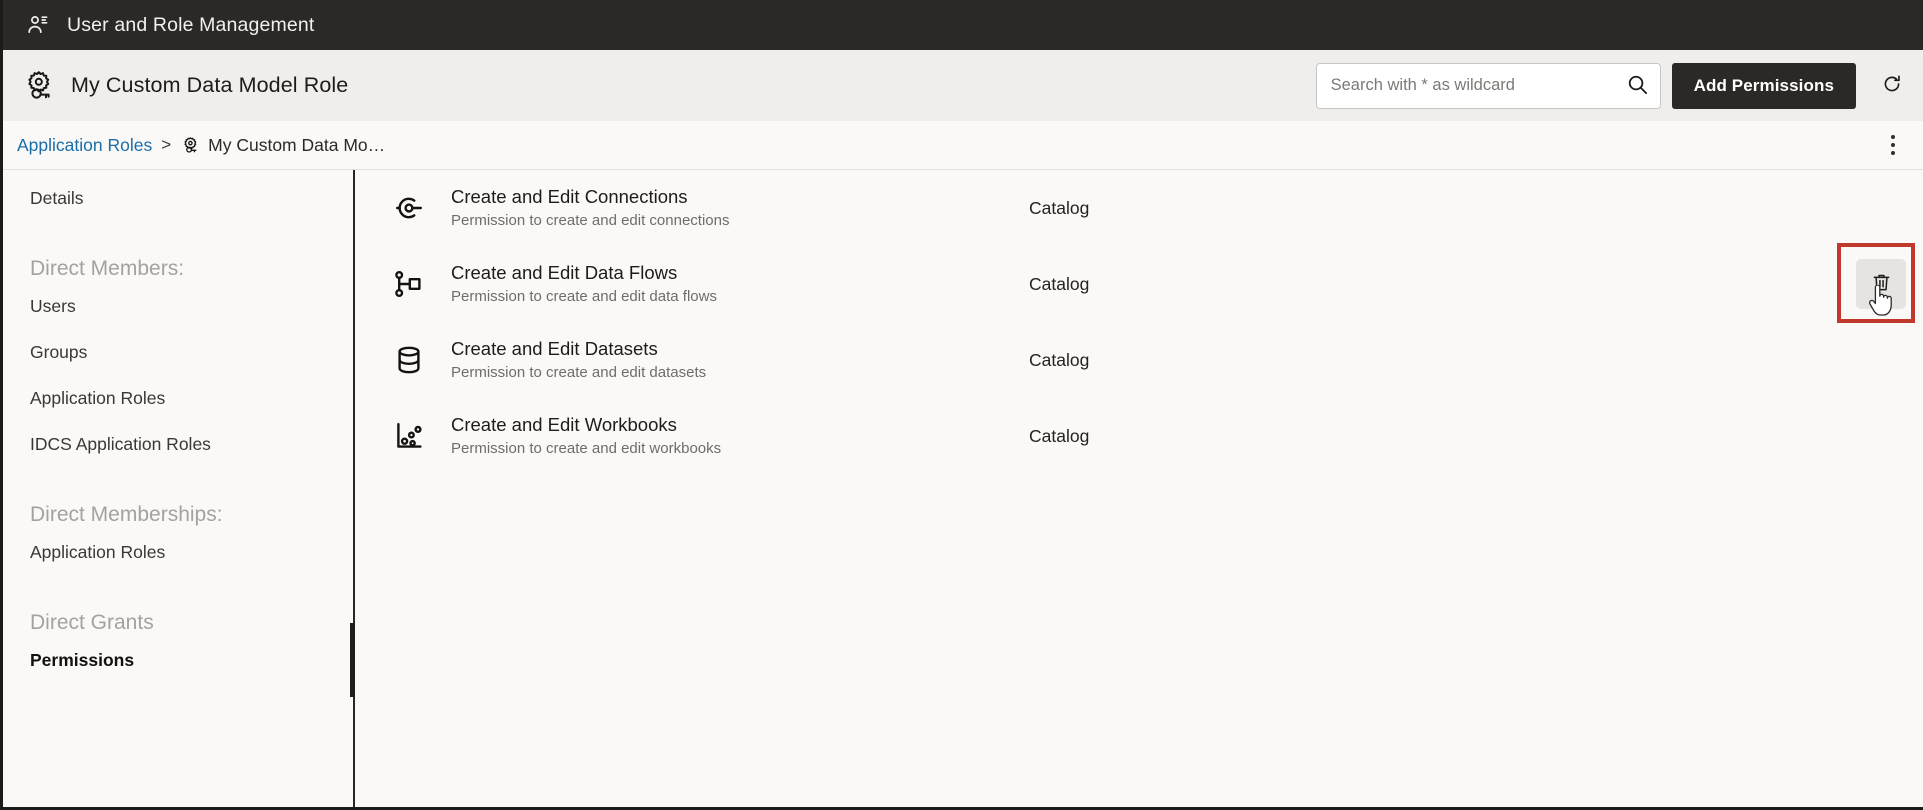 Image resolution: width=1923 pixels, height=810 pixels. What do you see at coordinates (107, 268) in the screenshot?
I see `sidebar-heading-direct-members: Direct Members:` at bounding box center [107, 268].